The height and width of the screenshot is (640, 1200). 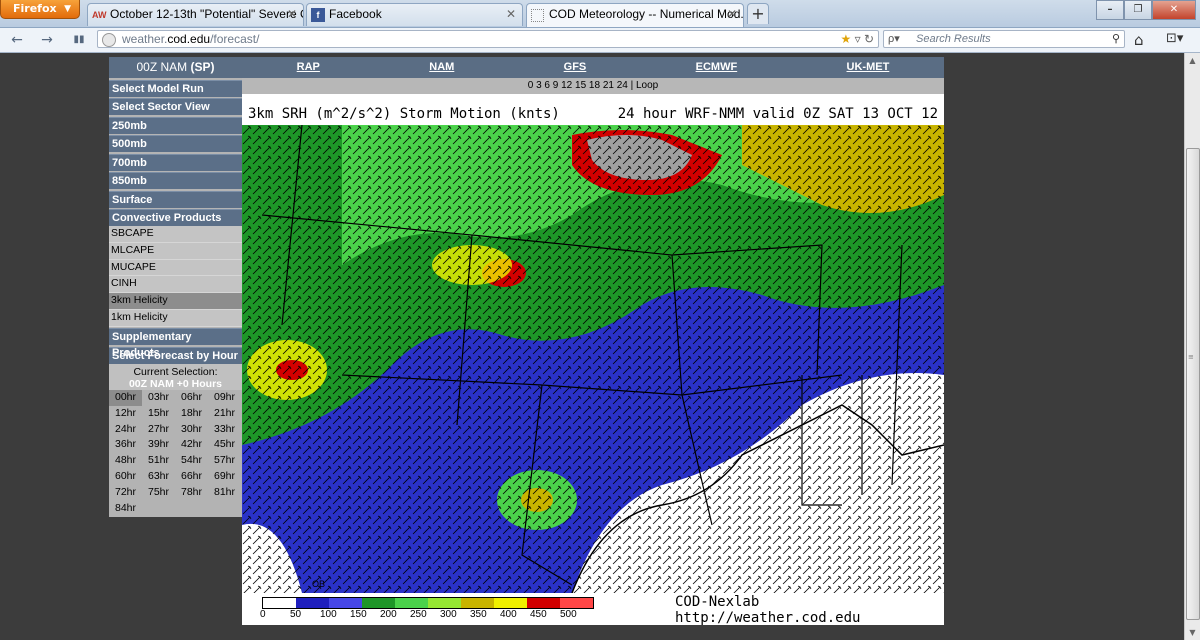 What do you see at coordinates (953, 39) in the screenshot?
I see `search-placeholder: Search Results` at bounding box center [953, 39].